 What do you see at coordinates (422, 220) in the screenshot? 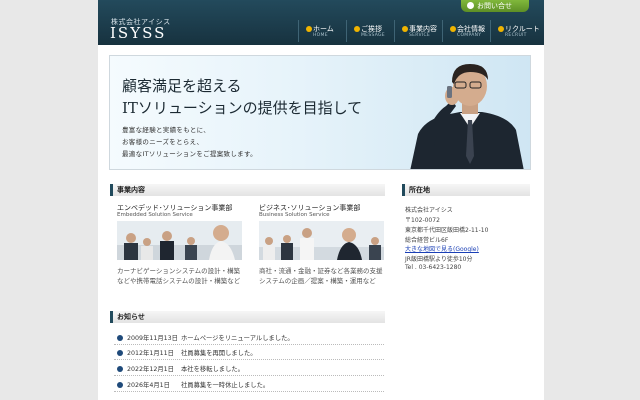
I see `location-postal: 〒102-0072` at bounding box center [422, 220].